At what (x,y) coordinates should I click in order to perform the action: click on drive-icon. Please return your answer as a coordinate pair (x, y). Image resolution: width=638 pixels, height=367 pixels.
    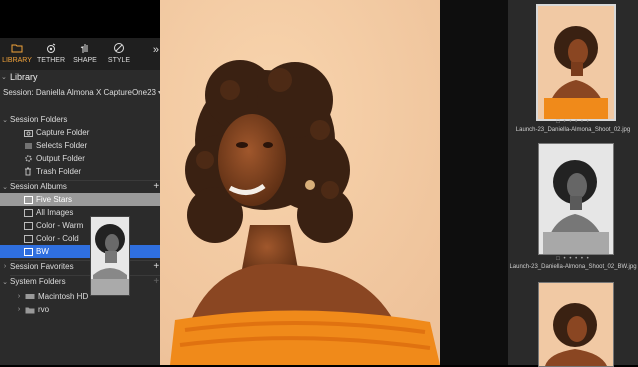
    Looking at the image, I should click on (30, 296).